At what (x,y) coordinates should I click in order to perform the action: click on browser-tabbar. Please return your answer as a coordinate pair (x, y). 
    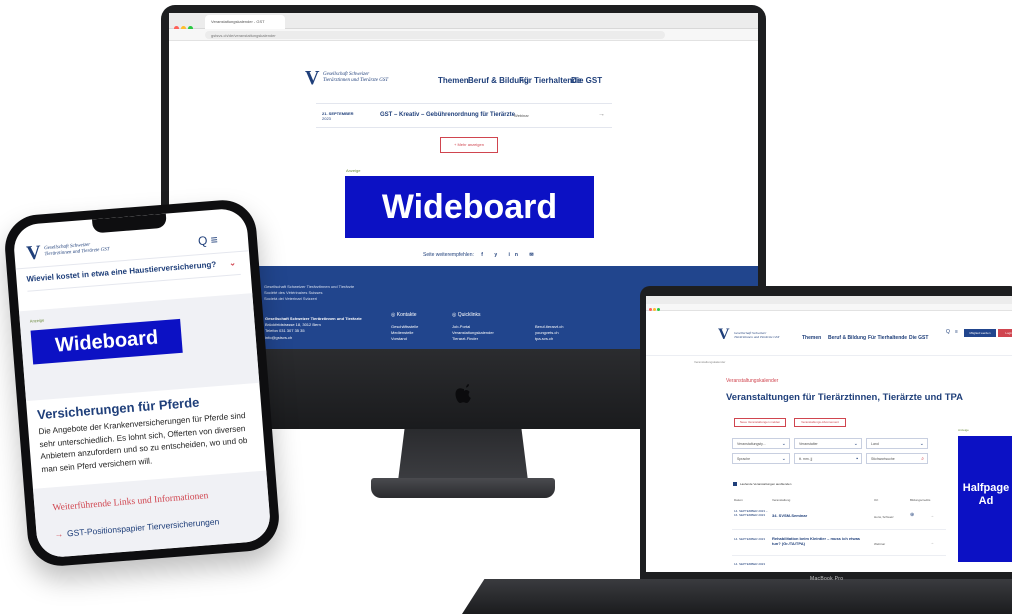
    Looking at the image, I should click on (829, 303).